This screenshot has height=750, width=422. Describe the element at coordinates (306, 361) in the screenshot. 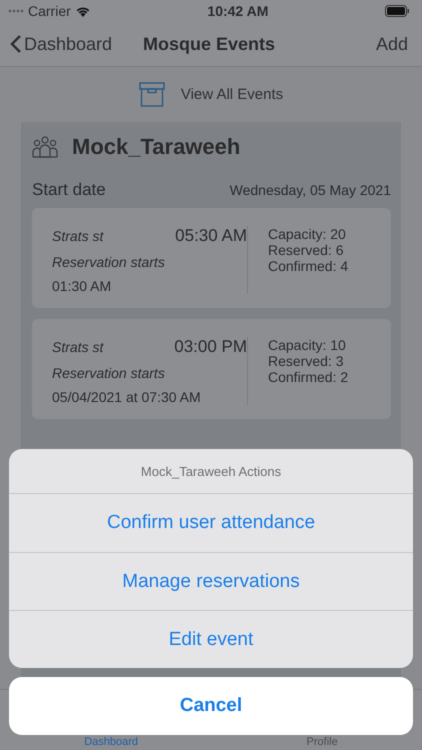

I see `reserved-text: Reserved: 3` at that location.